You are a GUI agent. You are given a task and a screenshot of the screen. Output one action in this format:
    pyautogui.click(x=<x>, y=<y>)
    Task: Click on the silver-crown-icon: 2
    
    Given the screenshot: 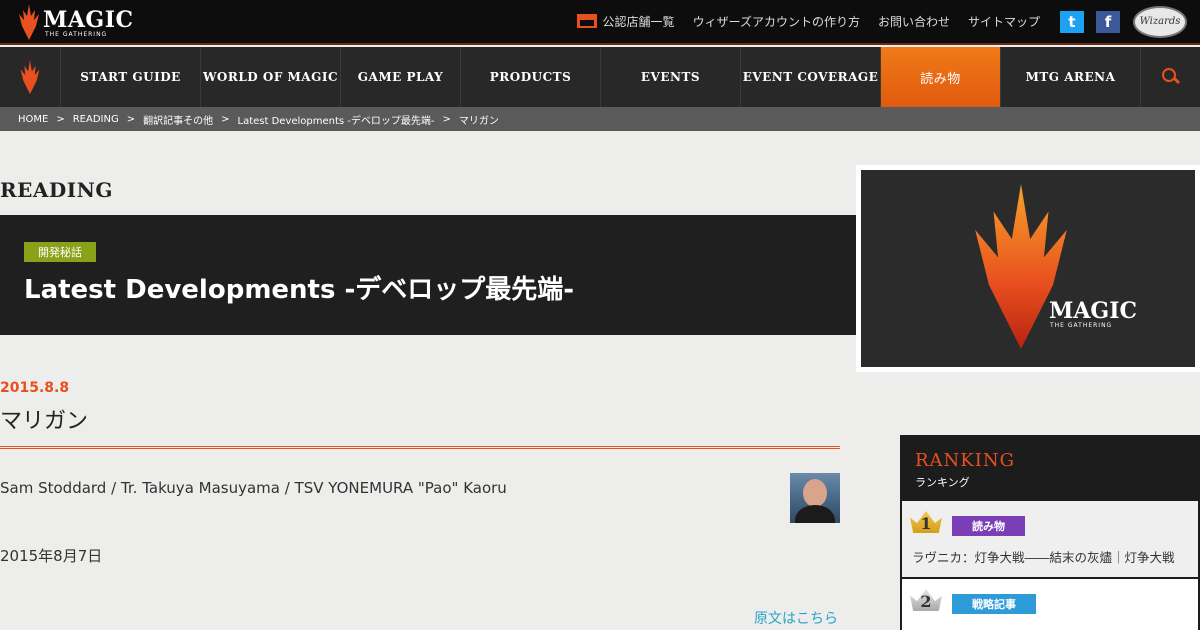 What is the action you would take?
    pyautogui.click(x=926, y=600)
    